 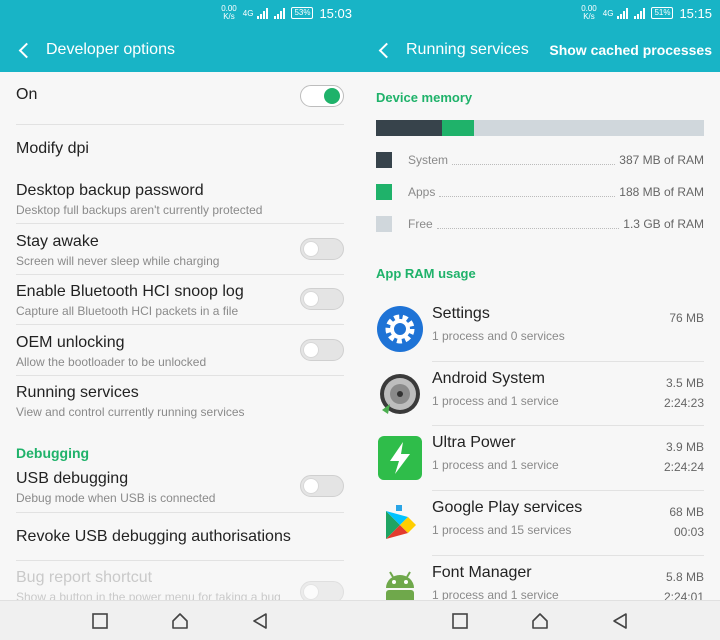 I want to click on memory-usage-bar, so click(x=540, y=128).